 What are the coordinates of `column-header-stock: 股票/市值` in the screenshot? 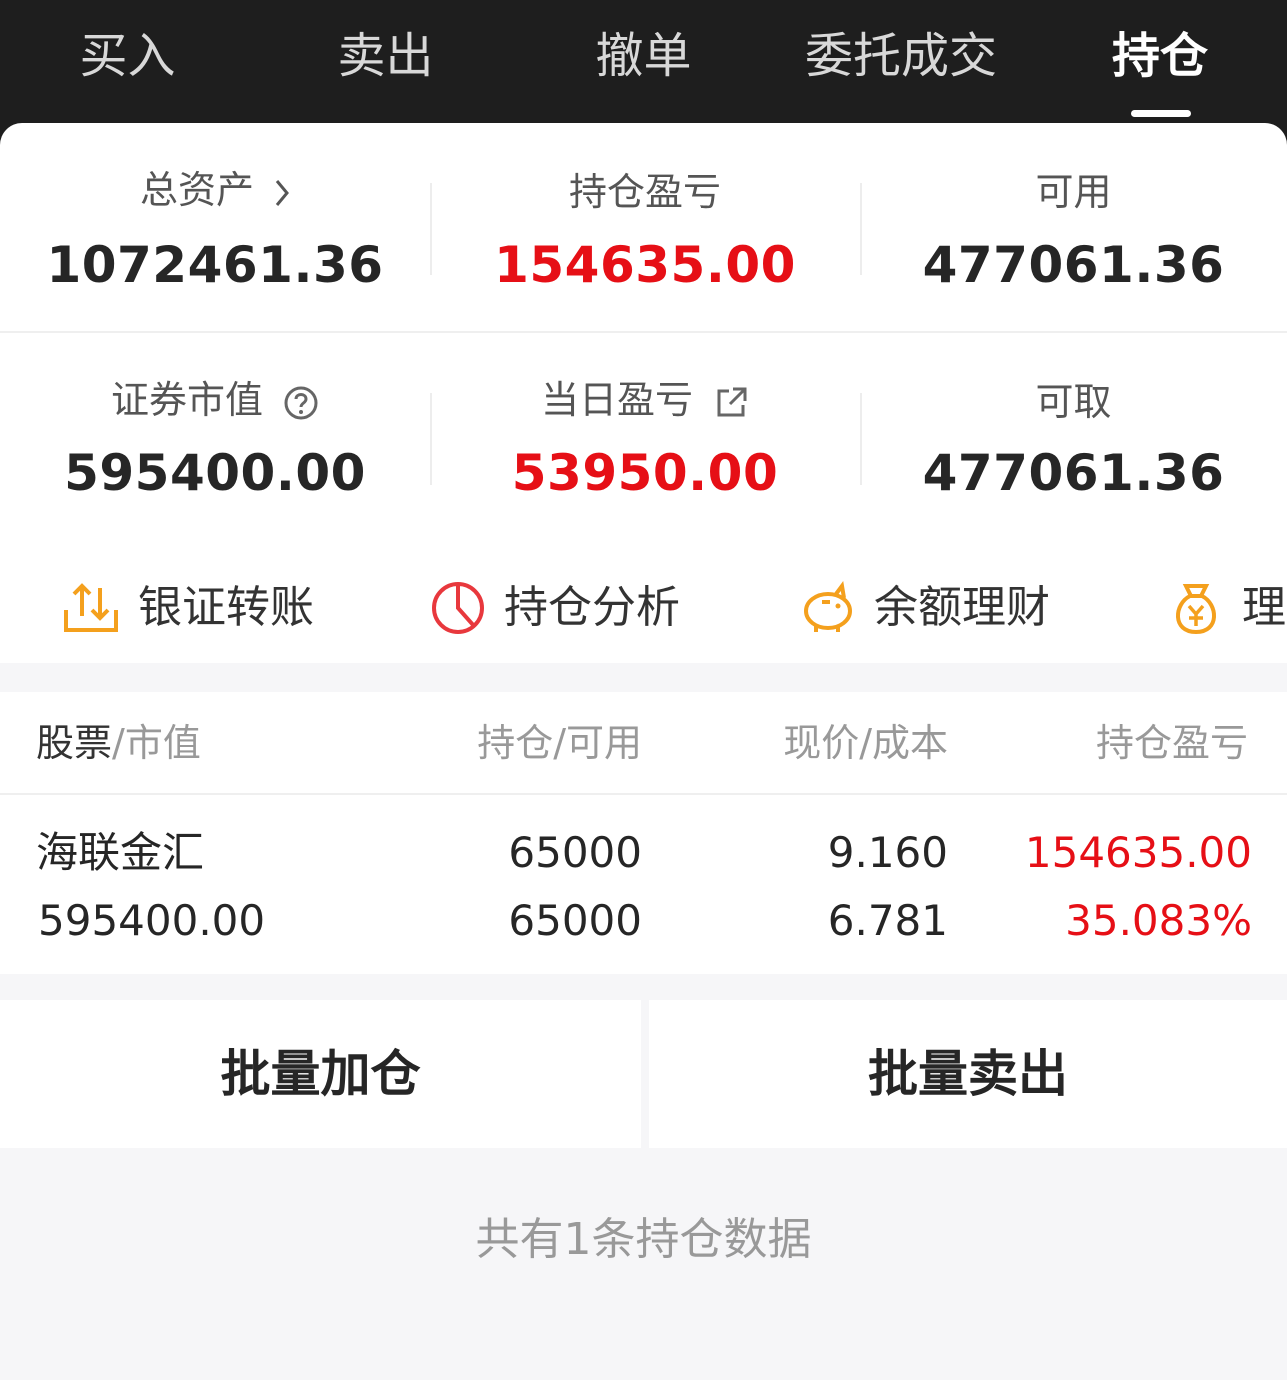 It's located at (118, 743).